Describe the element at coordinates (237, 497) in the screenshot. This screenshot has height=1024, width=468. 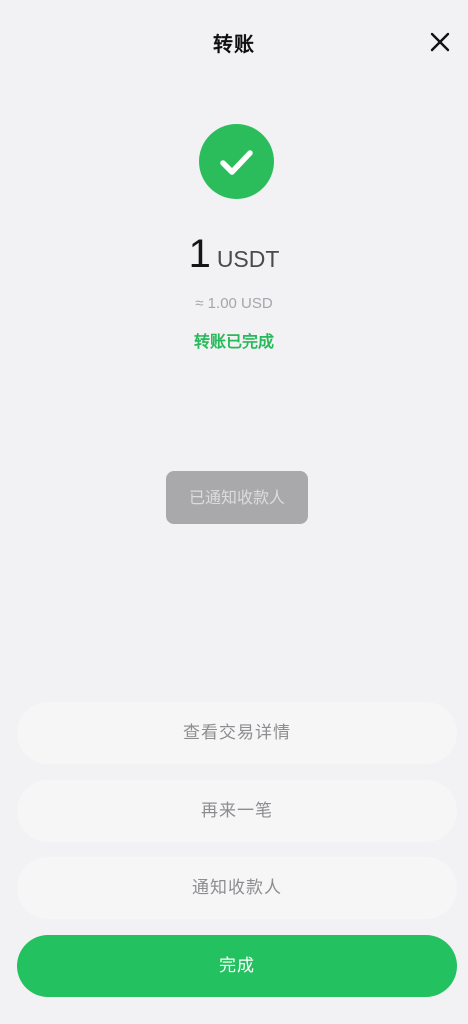
I see `notified-payee-badge: 已通知收款人` at that location.